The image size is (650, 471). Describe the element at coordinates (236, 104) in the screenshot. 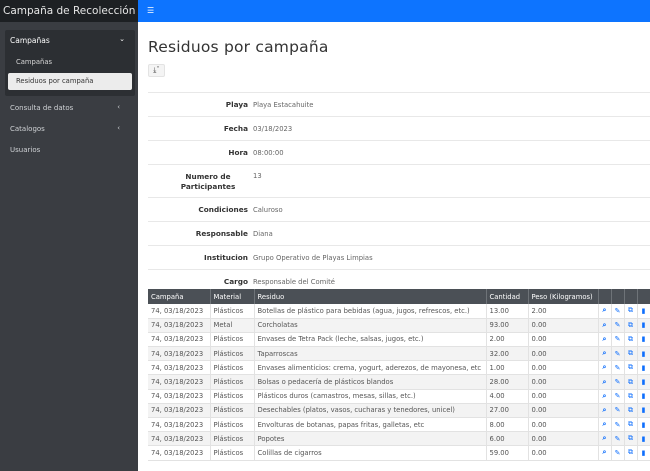

I see `detail-label: Playa` at that location.